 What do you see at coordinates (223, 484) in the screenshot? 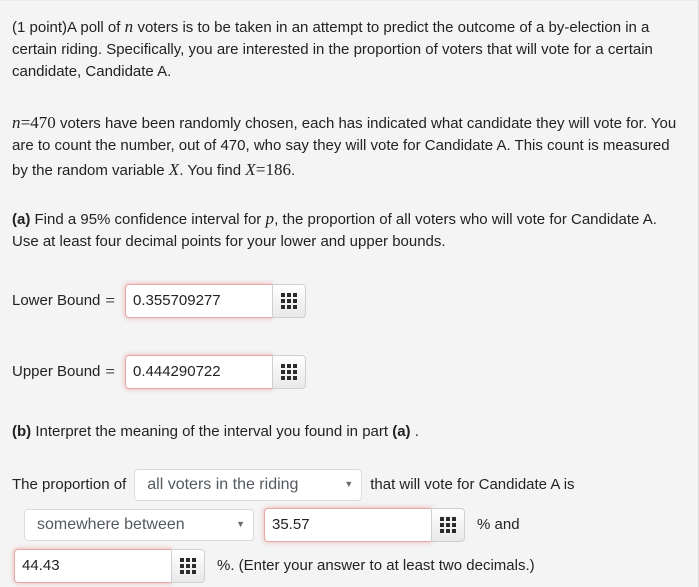
I see `population-select-value: all voters in the riding` at bounding box center [223, 484].